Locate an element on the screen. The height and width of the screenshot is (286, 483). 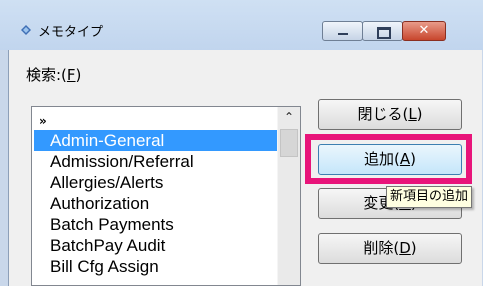
memo-type-icon is located at coordinates (26, 30).